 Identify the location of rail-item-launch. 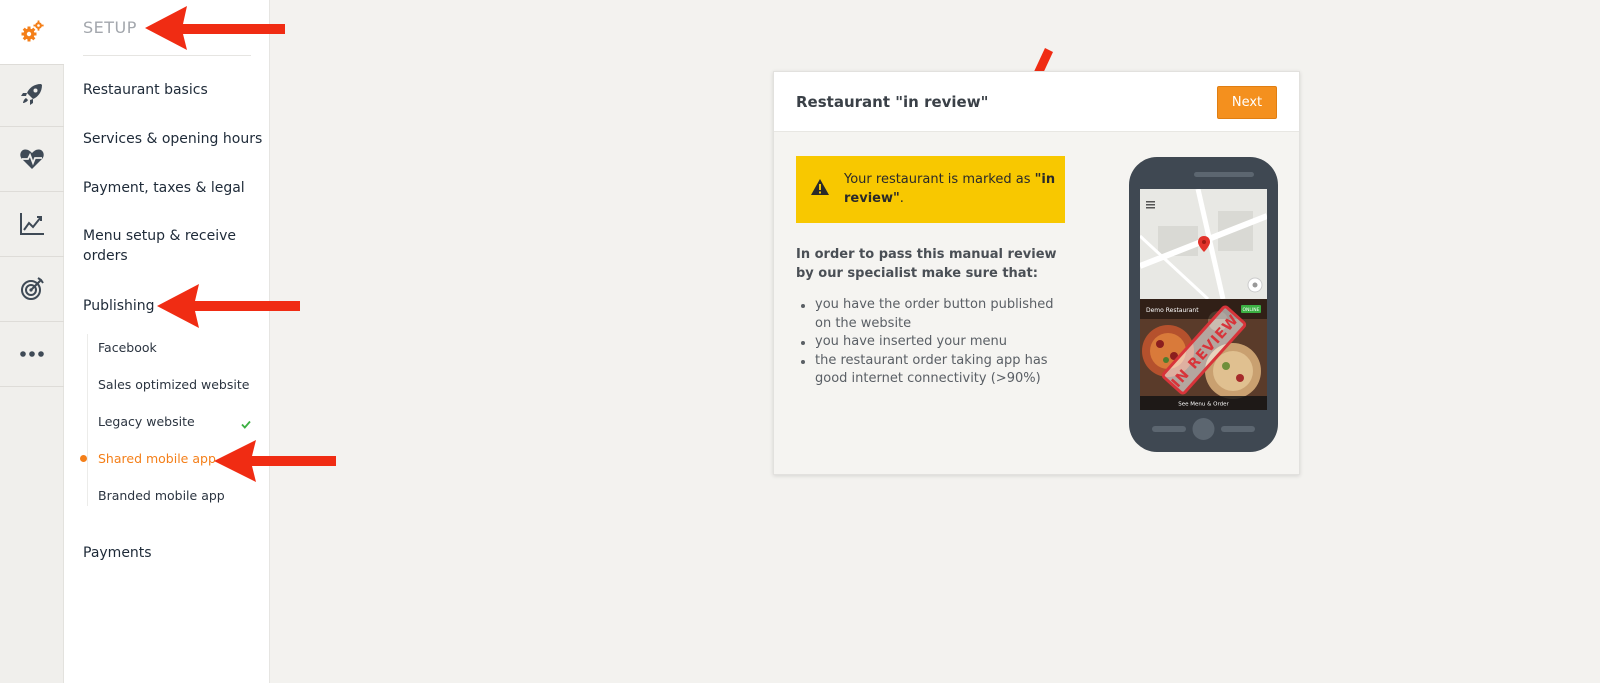
(32, 94).